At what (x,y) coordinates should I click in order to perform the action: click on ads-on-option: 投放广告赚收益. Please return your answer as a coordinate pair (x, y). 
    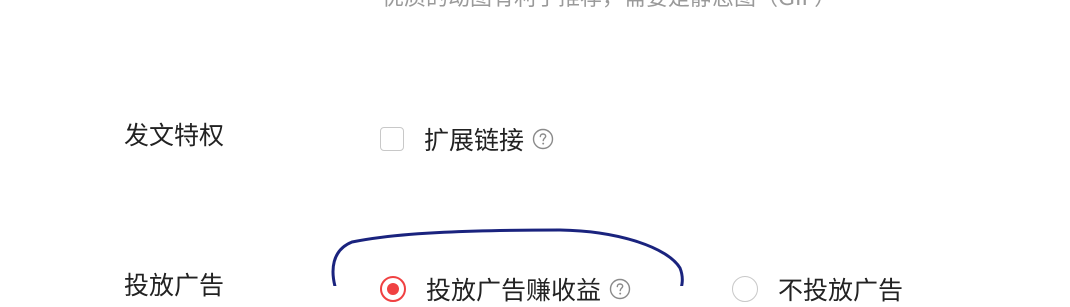
    Looking at the image, I should click on (505, 289).